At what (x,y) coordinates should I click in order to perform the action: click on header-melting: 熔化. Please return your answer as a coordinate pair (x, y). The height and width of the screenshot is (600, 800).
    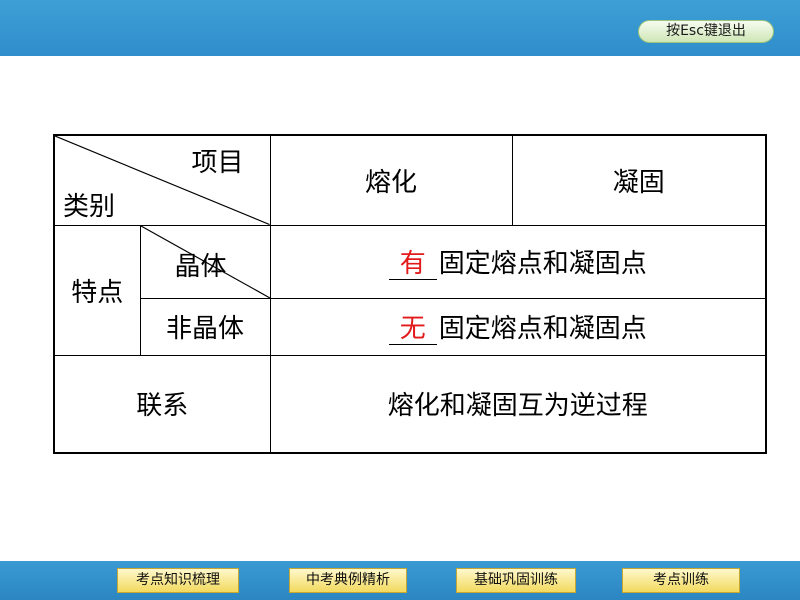
    Looking at the image, I should click on (391, 180).